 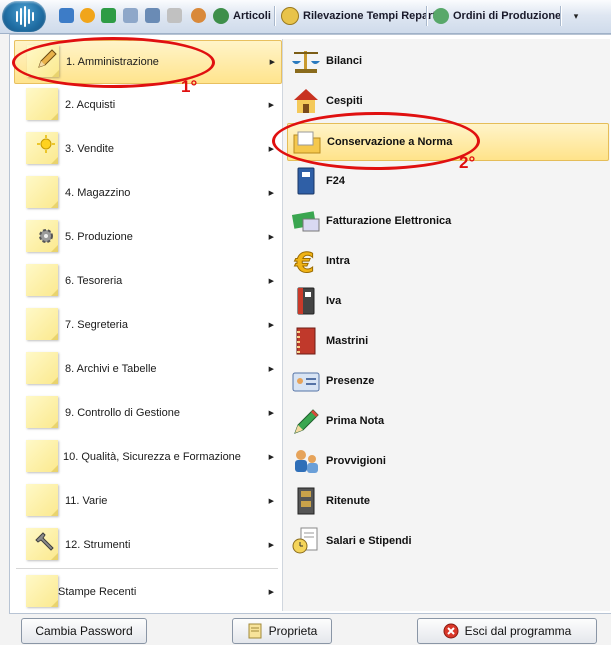 I want to click on gear-icon, so click(x=46, y=236).